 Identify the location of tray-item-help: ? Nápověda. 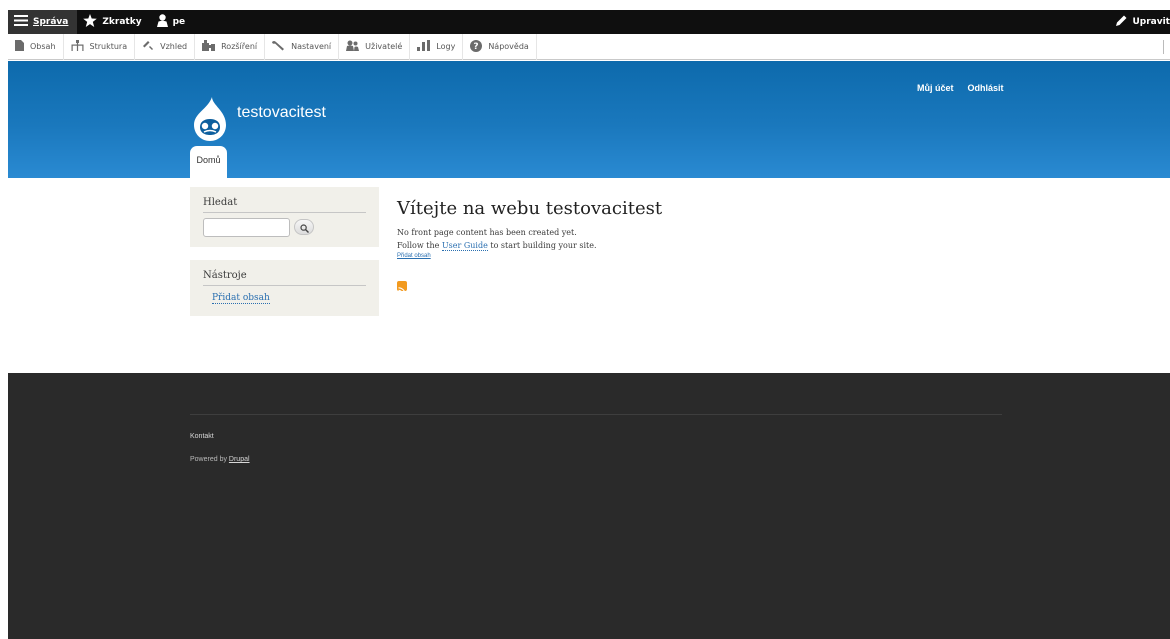
(500, 46).